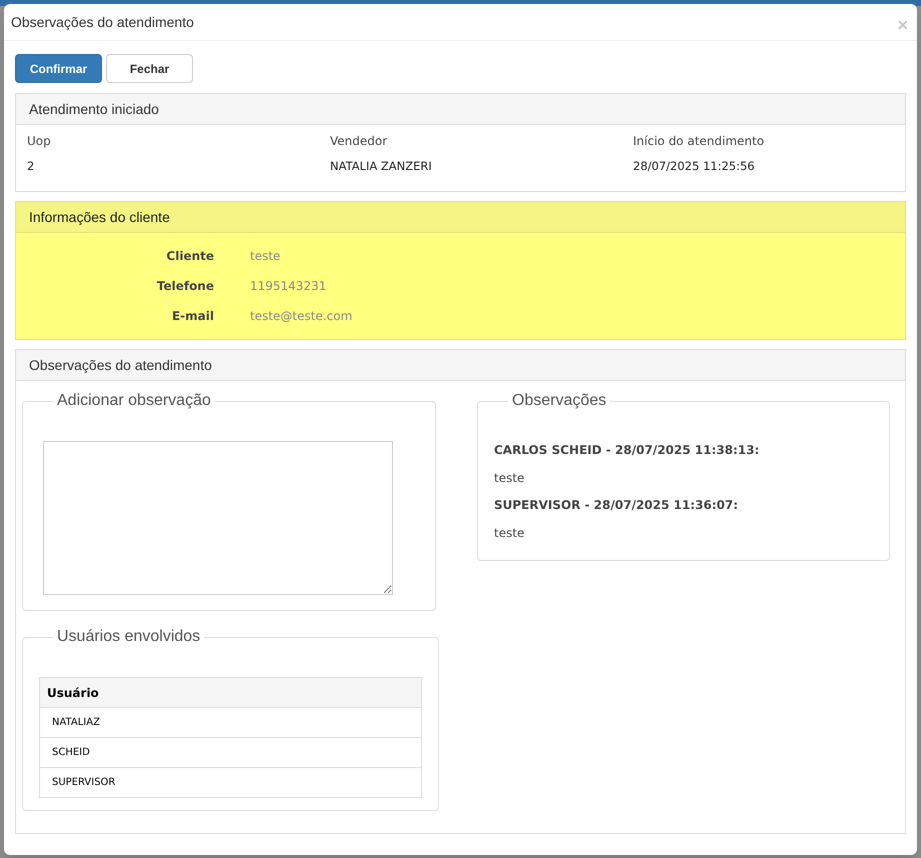 Image resolution: width=921 pixels, height=858 pixels. I want to click on panel-heading: Observações do atendimento, so click(460, 366).